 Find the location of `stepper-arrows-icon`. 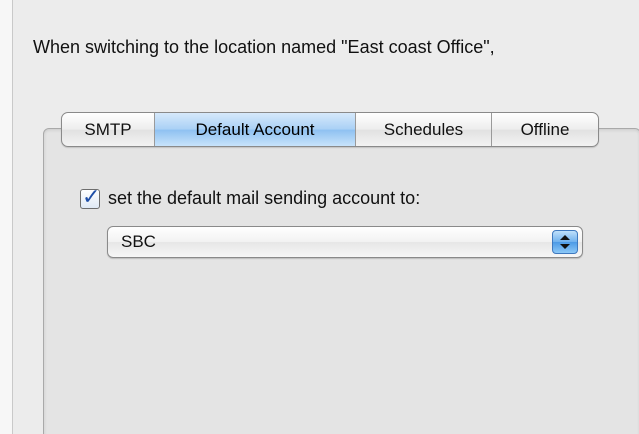

stepper-arrows-icon is located at coordinates (565, 242).